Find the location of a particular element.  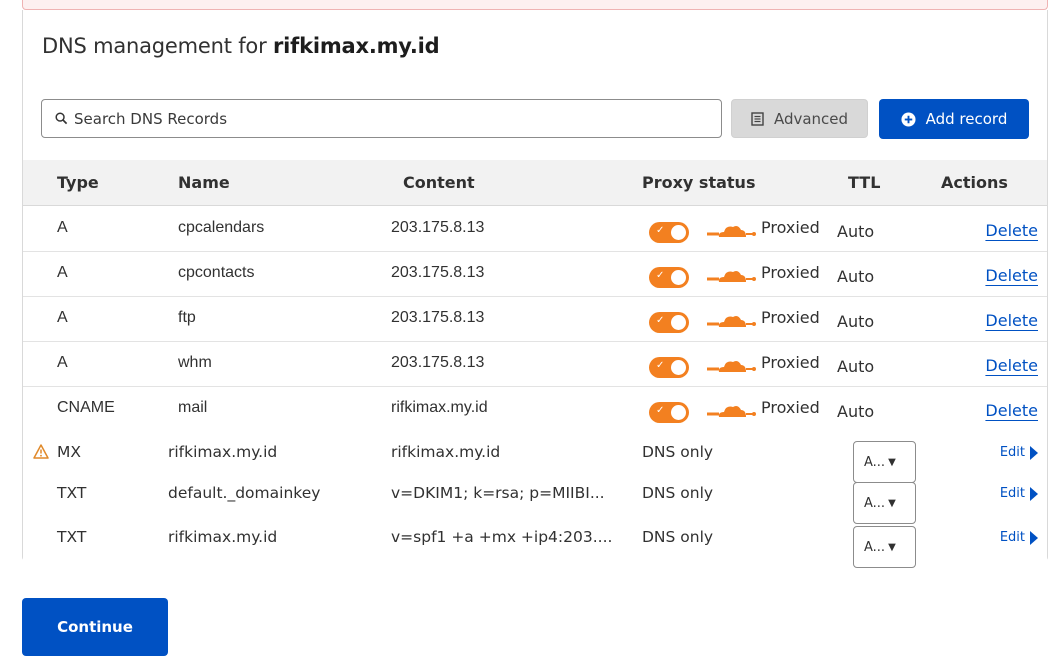

record-type: MX is located at coordinates (69, 452).